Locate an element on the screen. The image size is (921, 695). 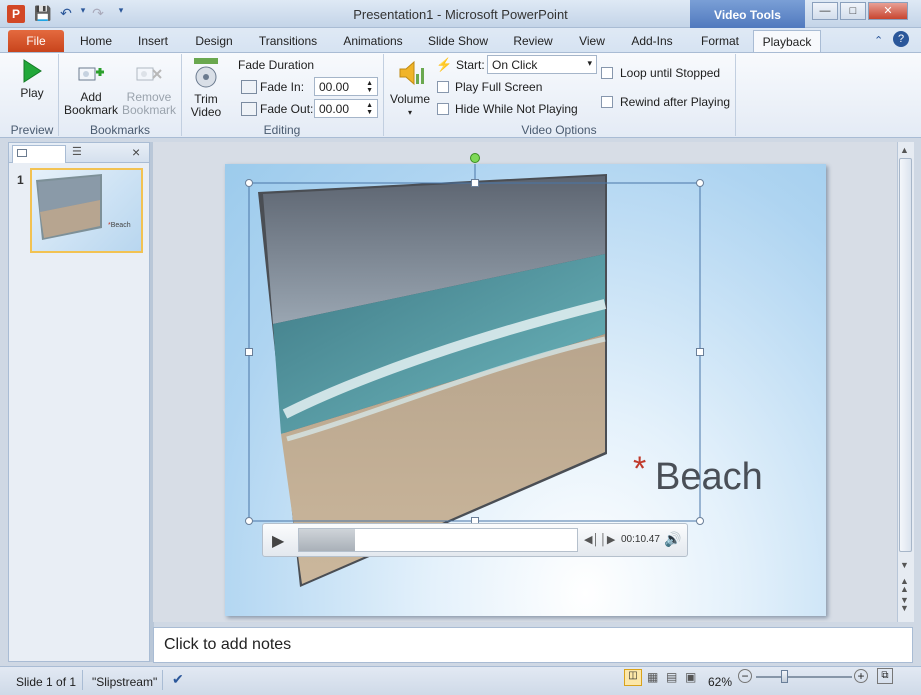
fade-in-field: 00.00 ▲ ▼ is located at coordinates (346, 86).